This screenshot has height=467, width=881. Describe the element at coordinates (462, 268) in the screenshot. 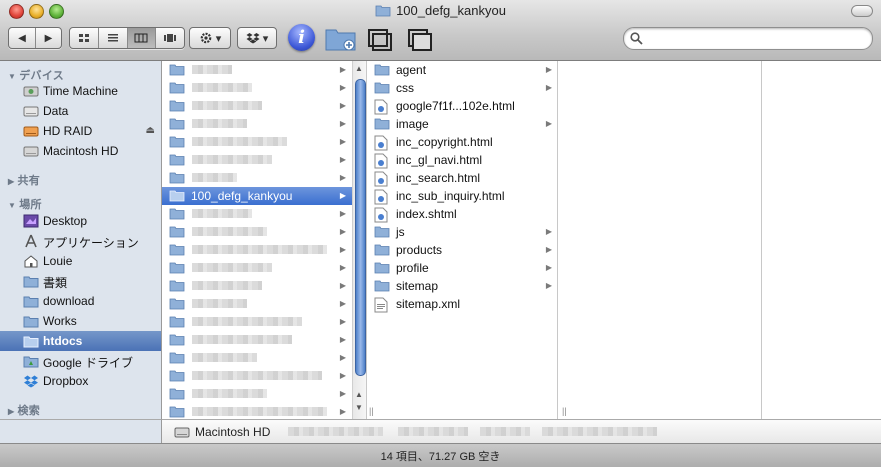

I see `list-item: profile ▶` at that location.